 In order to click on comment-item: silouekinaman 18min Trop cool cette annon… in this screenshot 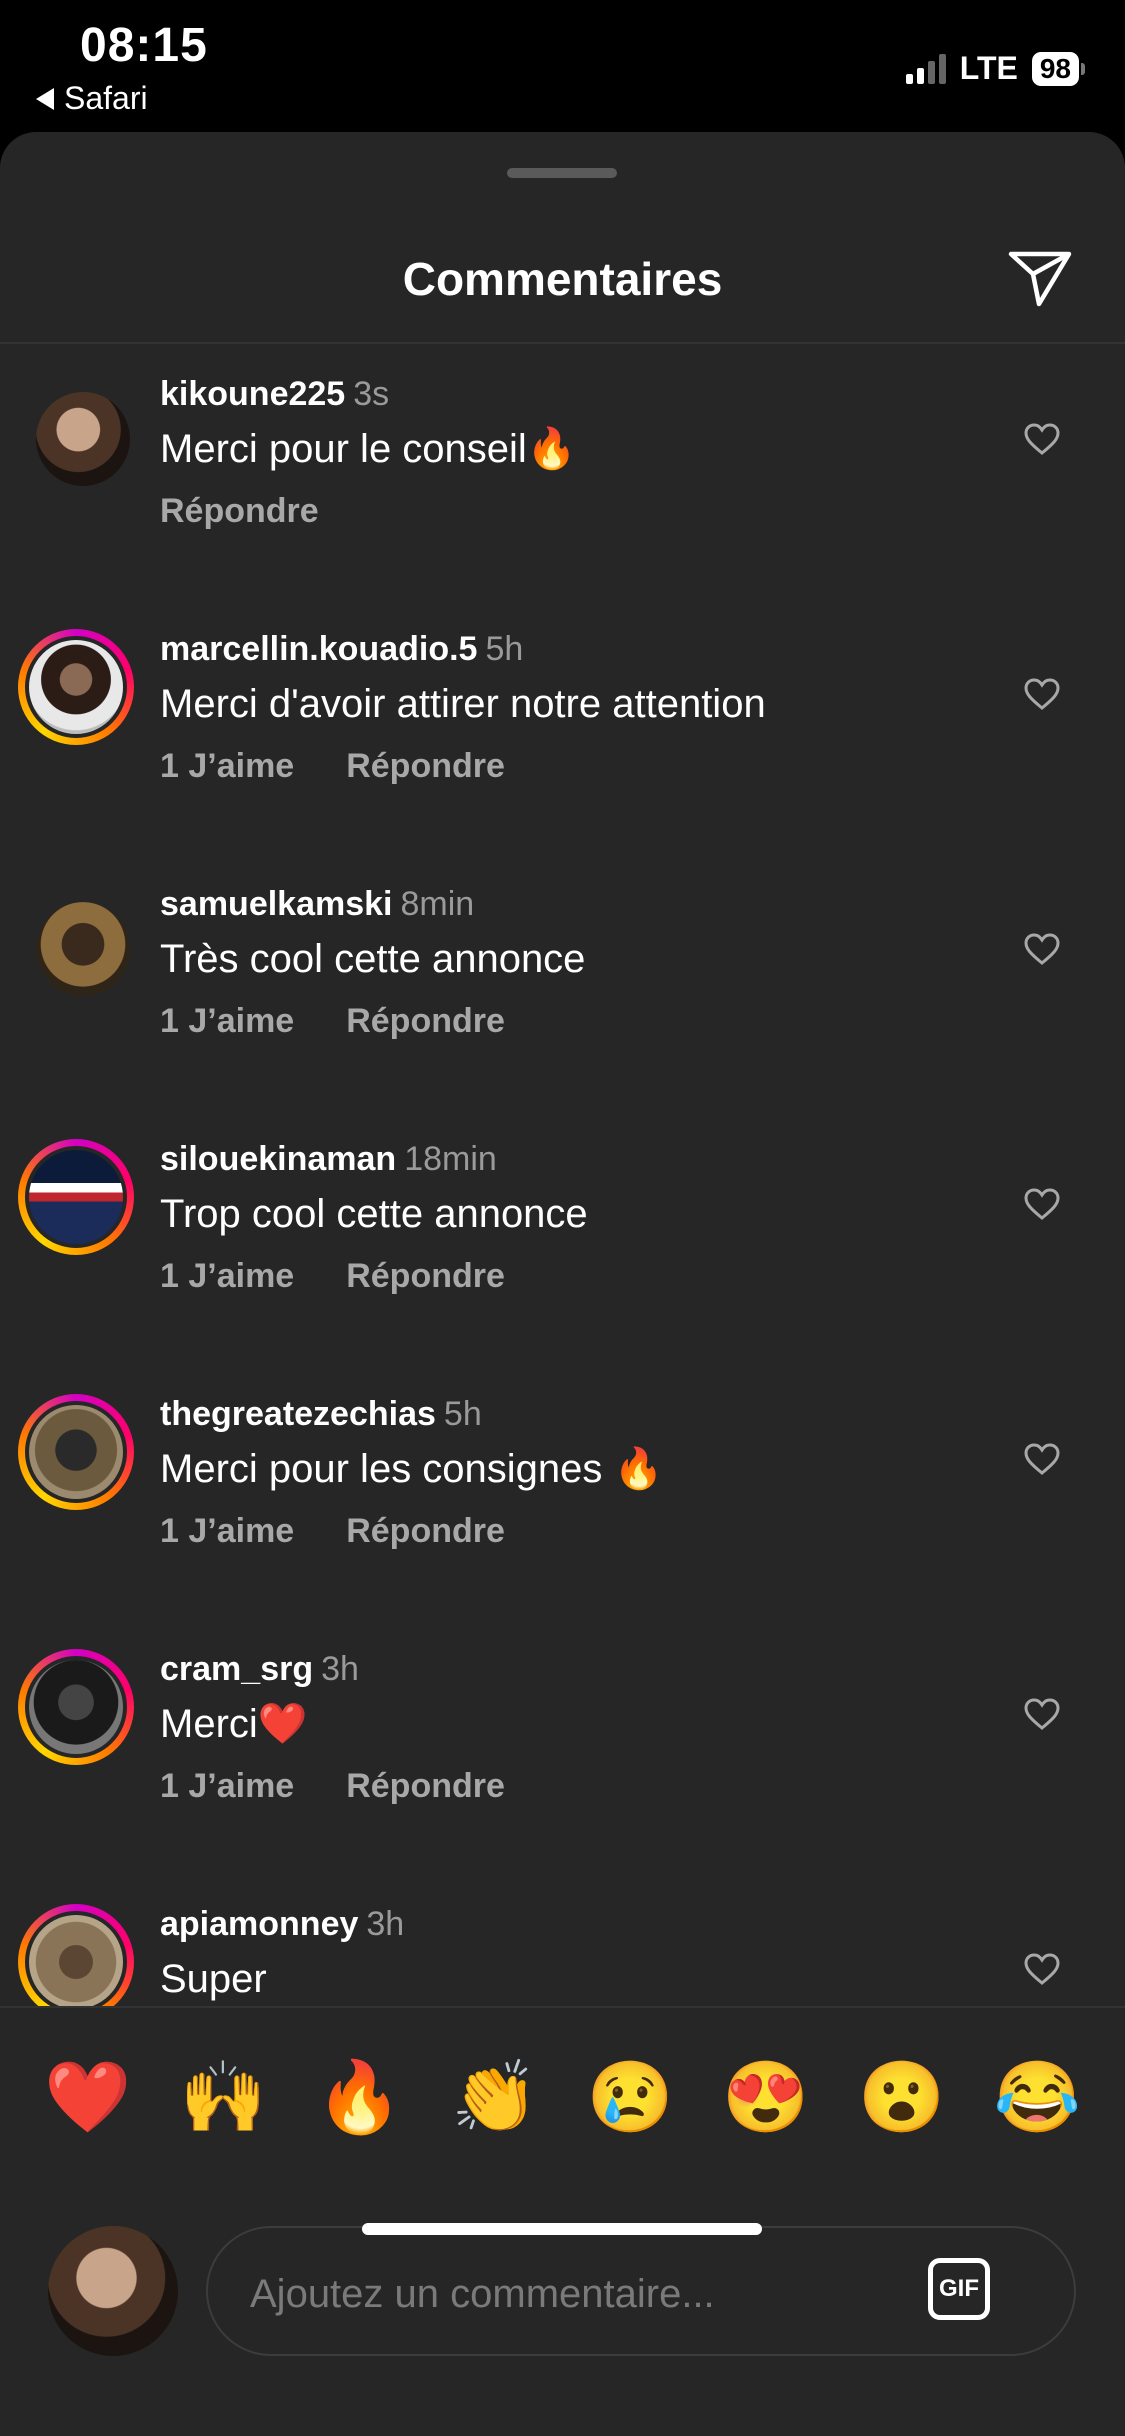, I will do `click(562, 1236)`.